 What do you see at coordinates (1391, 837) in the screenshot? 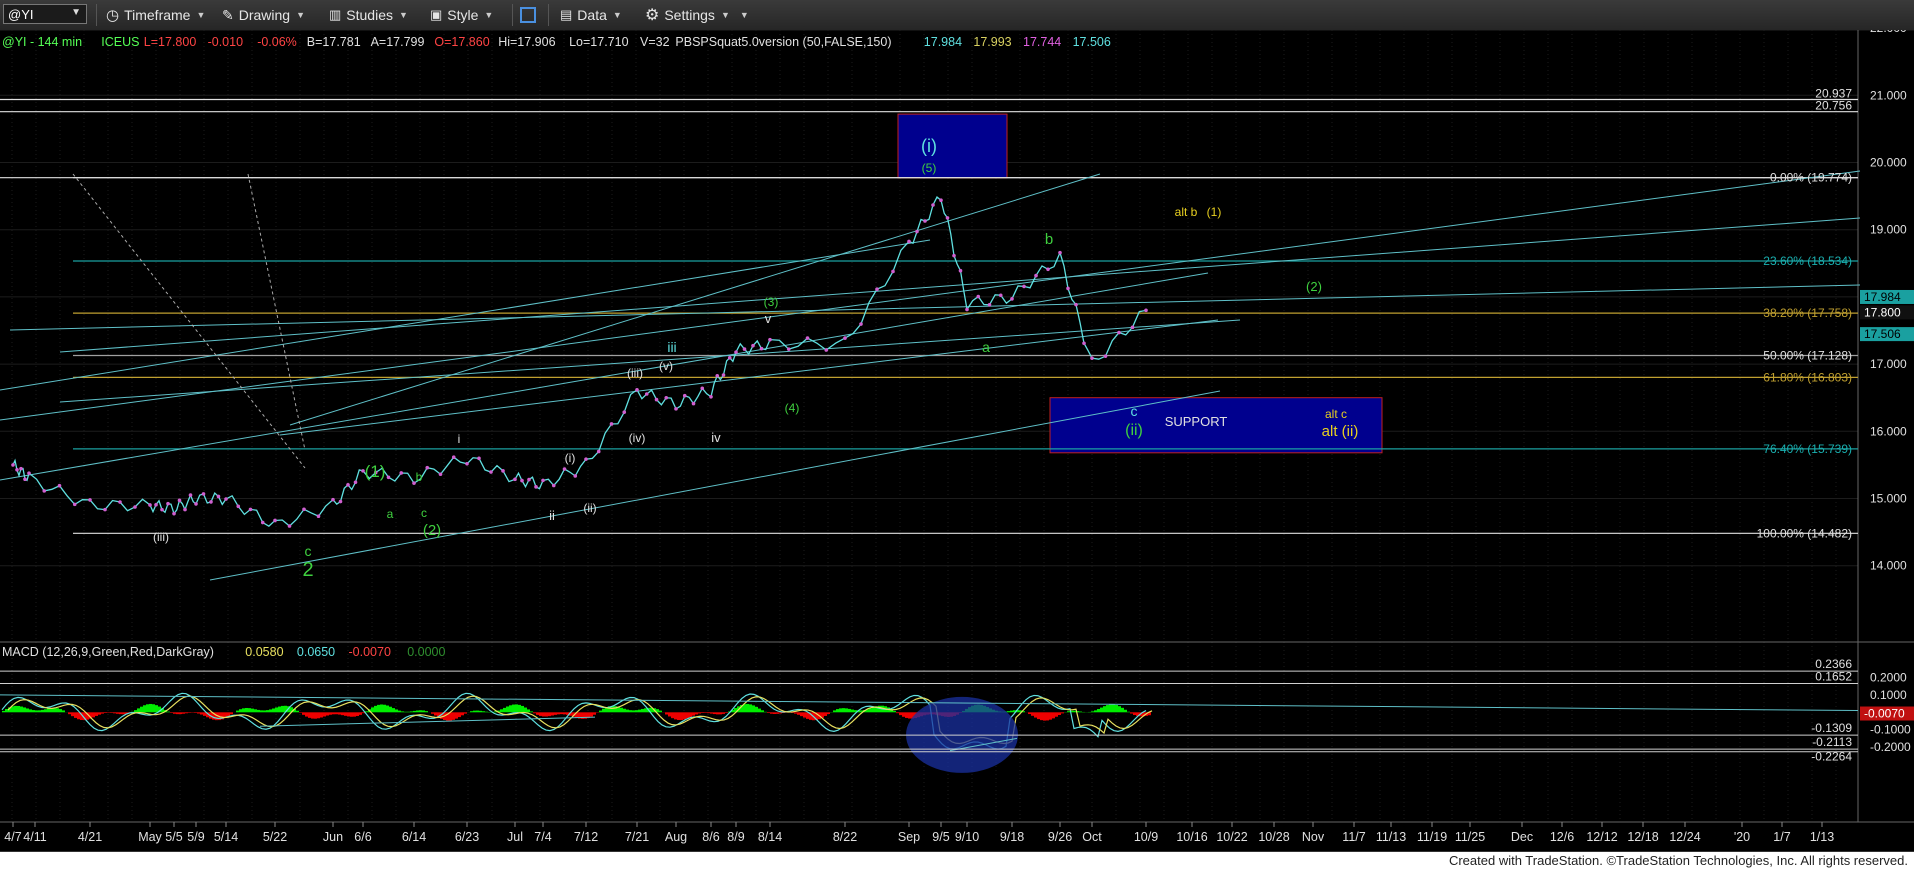
I see `time-axis-label: 11/13` at bounding box center [1391, 837].